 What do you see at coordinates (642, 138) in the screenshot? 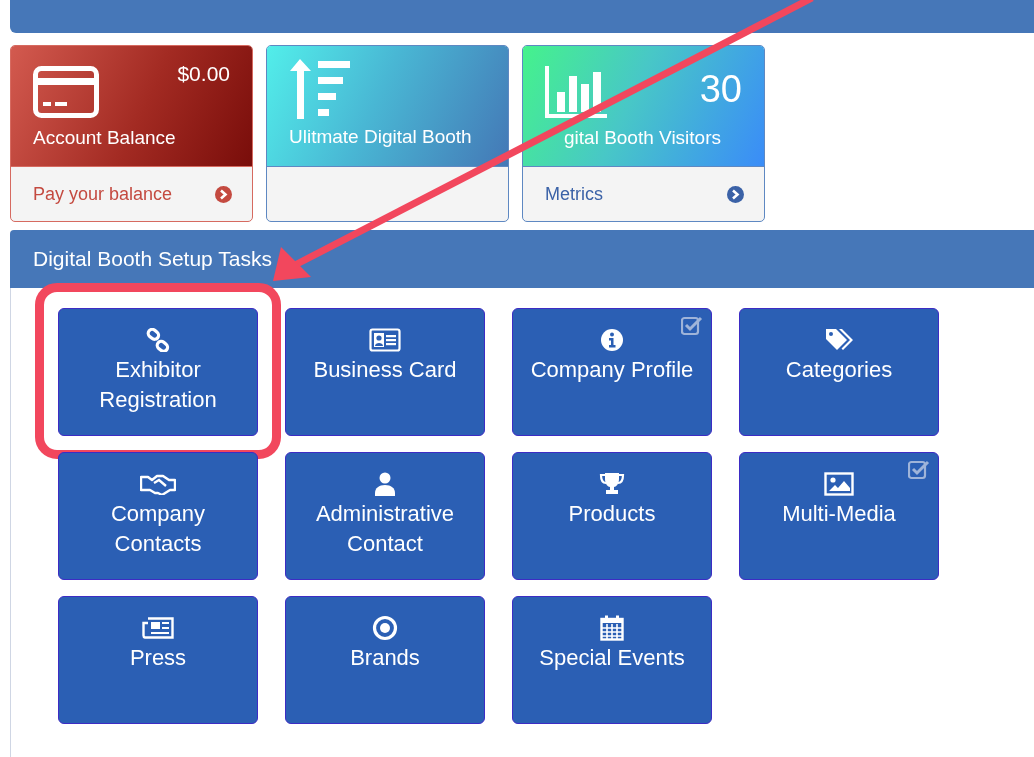
I see `card-title: gital Booth Visitors` at bounding box center [642, 138].